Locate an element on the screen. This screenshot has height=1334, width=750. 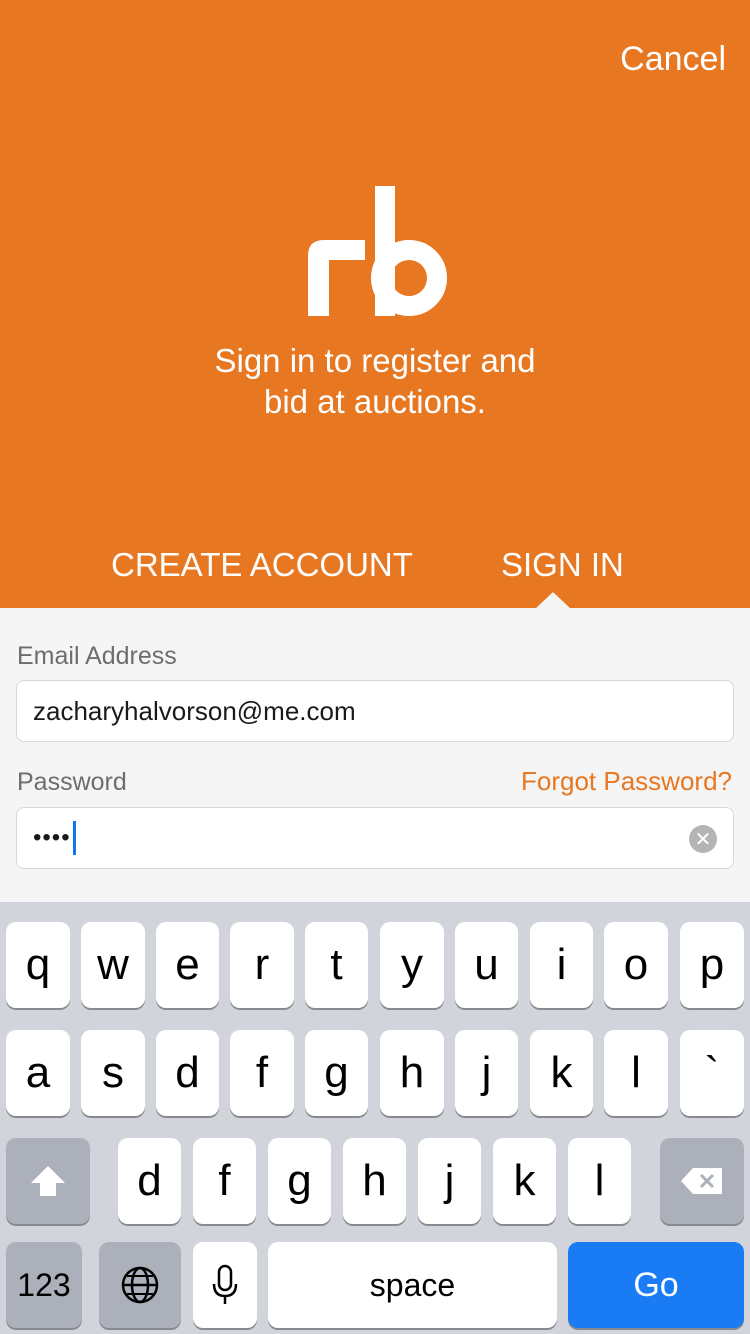
password-field: •••• ✕ is located at coordinates (375, 838).